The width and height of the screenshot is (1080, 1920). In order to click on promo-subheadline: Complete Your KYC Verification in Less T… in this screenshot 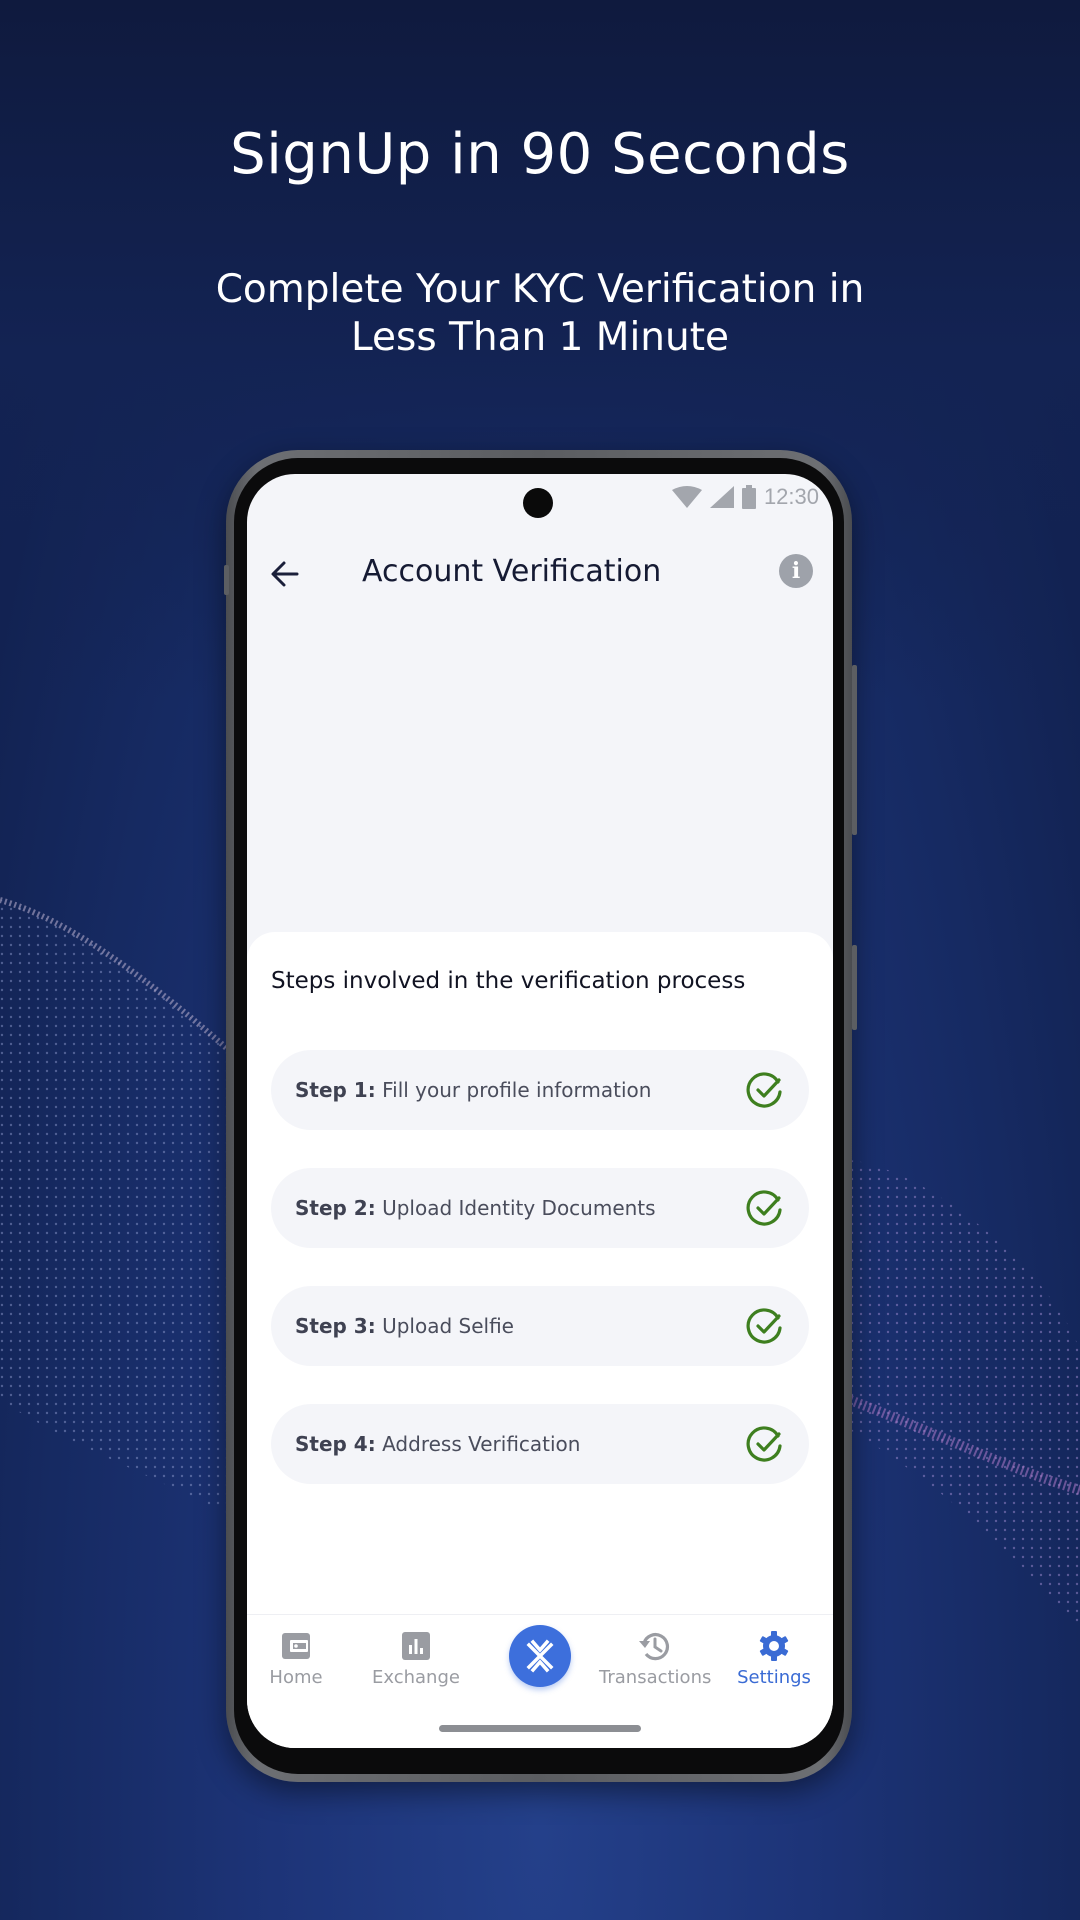, I will do `click(540, 314)`.